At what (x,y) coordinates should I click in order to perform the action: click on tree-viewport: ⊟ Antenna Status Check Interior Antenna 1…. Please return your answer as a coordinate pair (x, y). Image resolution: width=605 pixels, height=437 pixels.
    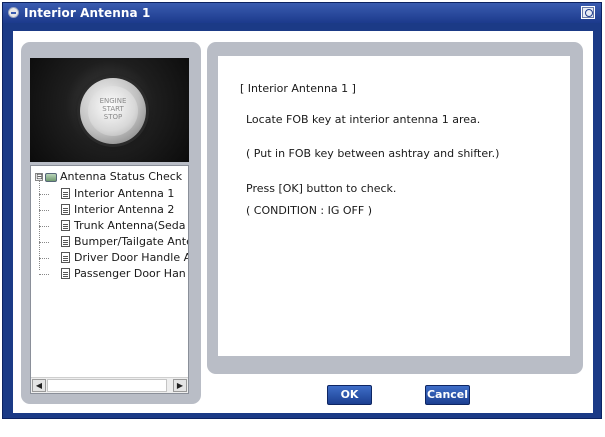
    Looking at the image, I should click on (109, 271).